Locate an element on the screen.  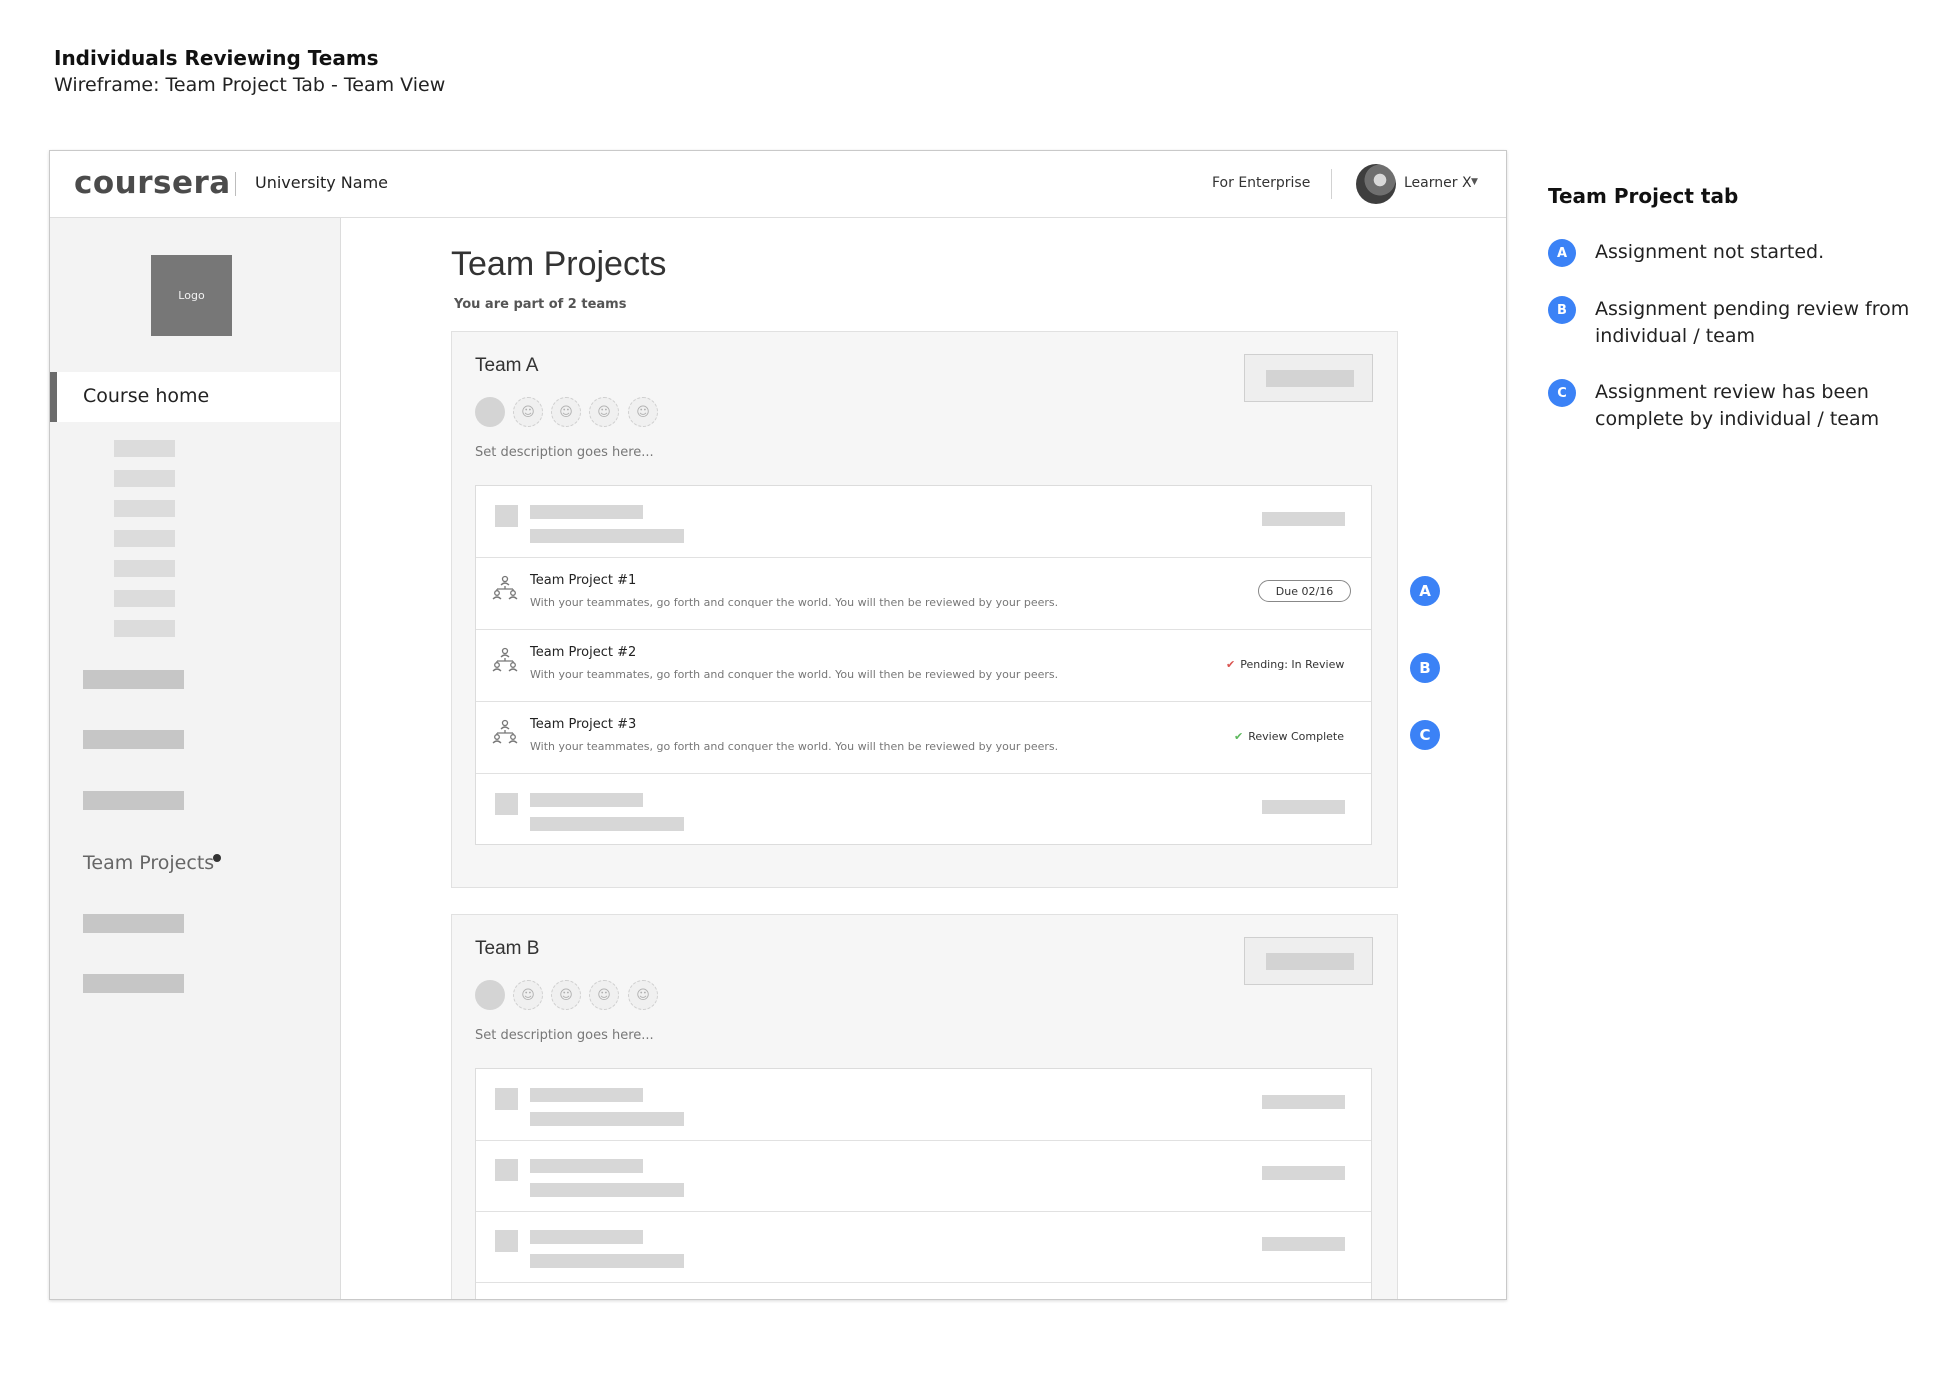
nav-divider is located at coordinates (1331, 184).